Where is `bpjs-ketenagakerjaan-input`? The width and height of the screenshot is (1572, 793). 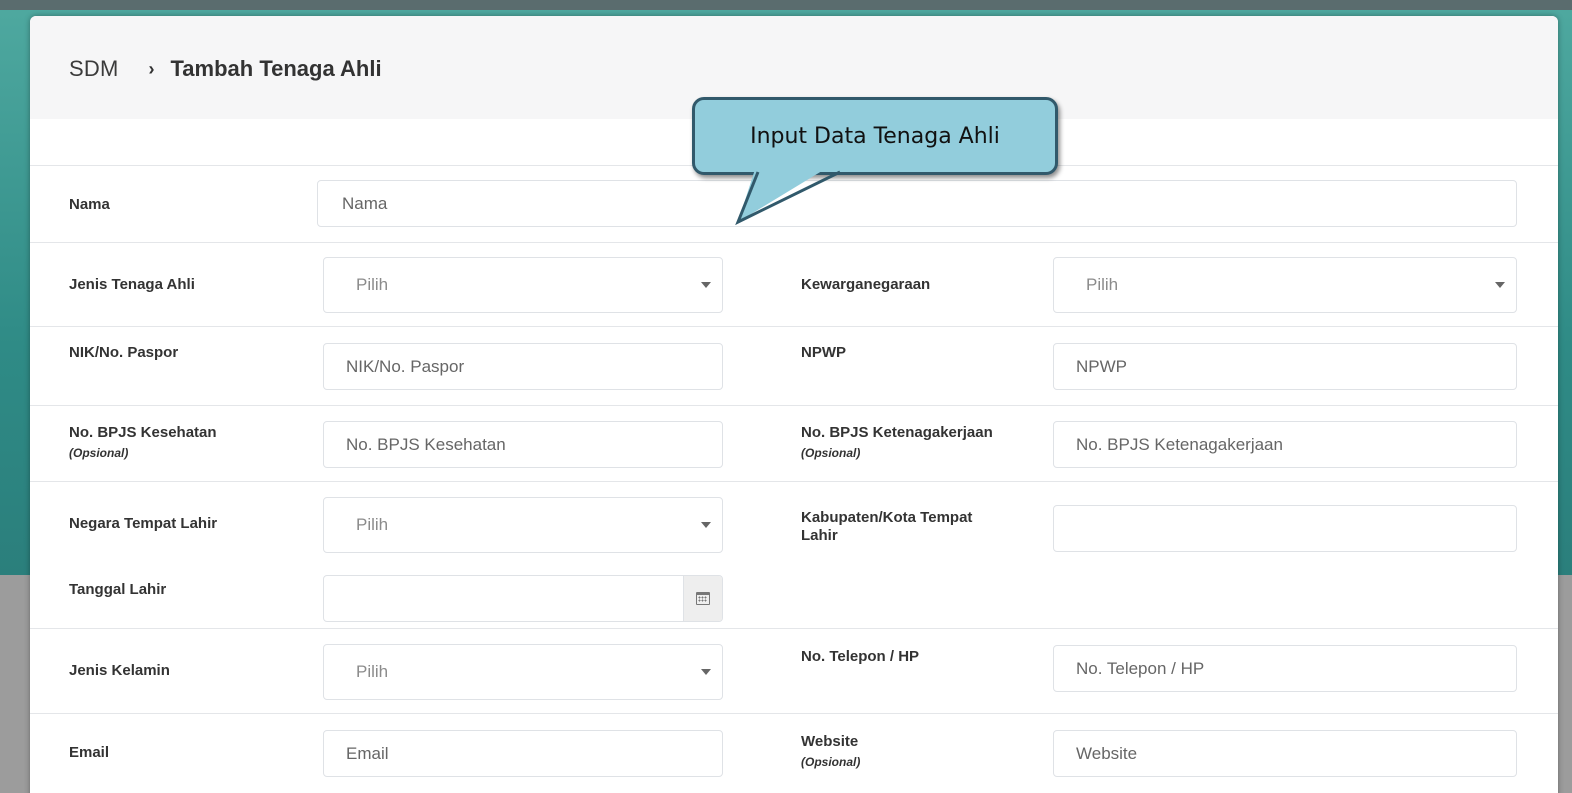
bpjs-ketenagakerjaan-input is located at coordinates (1285, 444).